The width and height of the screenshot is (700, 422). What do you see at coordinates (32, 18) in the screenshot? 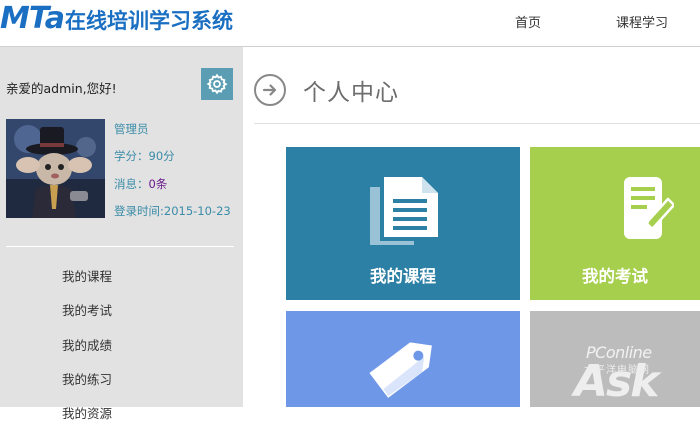
I see `logo-mark: MTa` at bounding box center [32, 18].